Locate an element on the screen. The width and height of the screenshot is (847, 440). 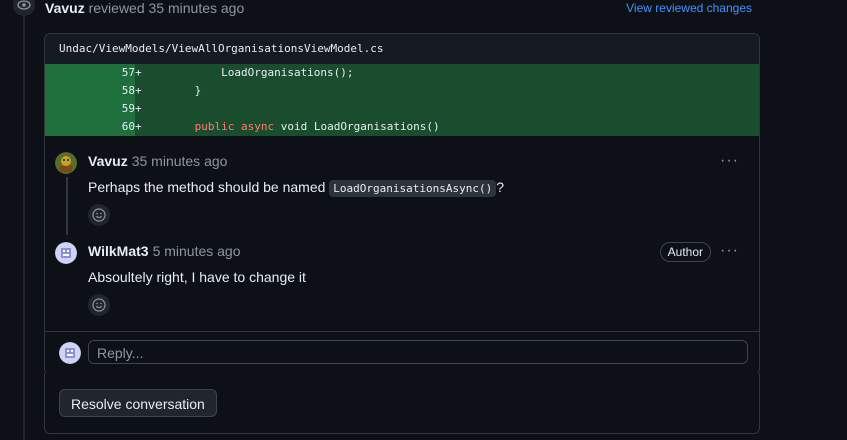
diff-line: 58 + } is located at coordinates (402, 91).